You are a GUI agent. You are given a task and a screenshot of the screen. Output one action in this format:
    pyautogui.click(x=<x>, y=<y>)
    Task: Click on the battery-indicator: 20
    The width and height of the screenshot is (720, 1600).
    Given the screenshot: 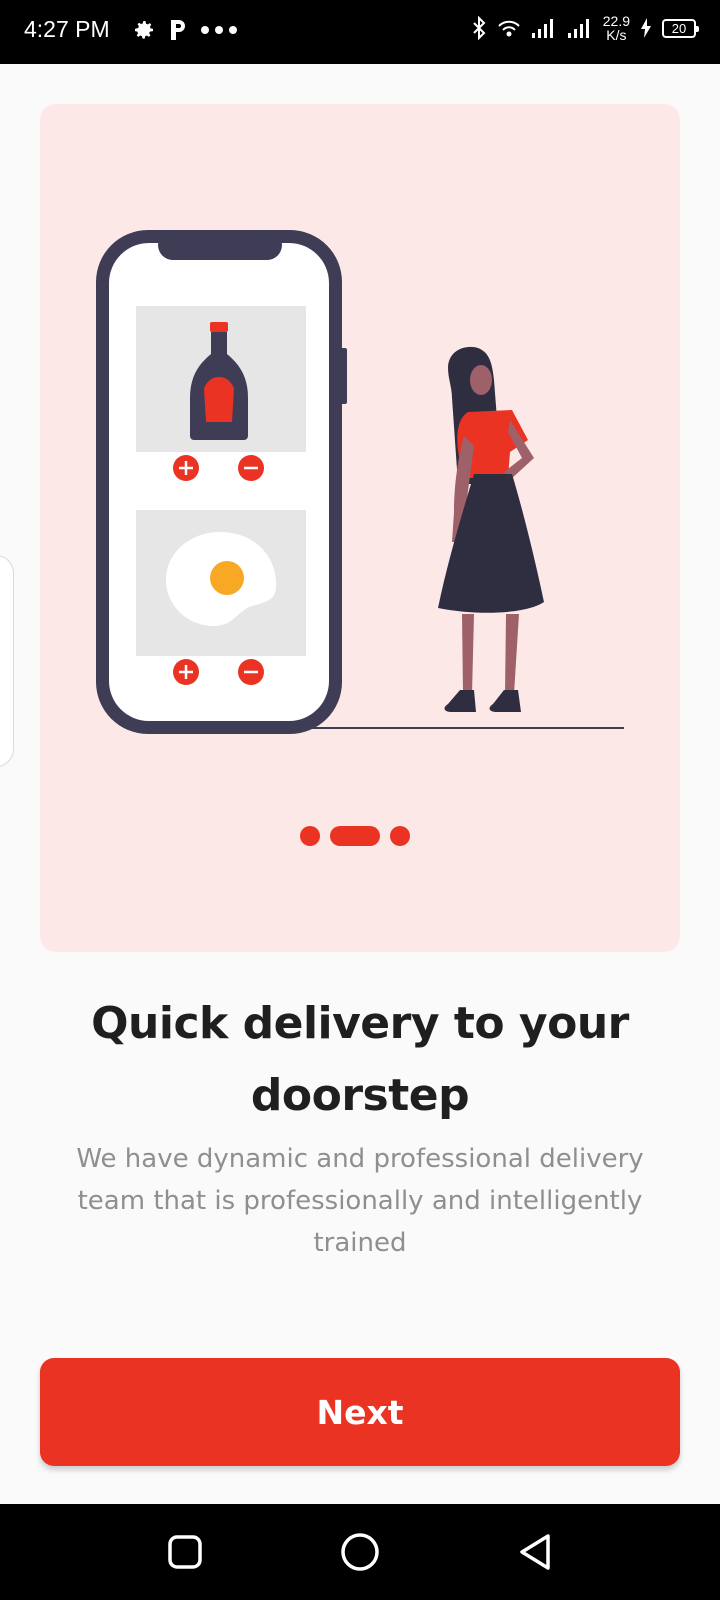 What is the action you would take?
    pyautogui.click(x=680, y=28)
    